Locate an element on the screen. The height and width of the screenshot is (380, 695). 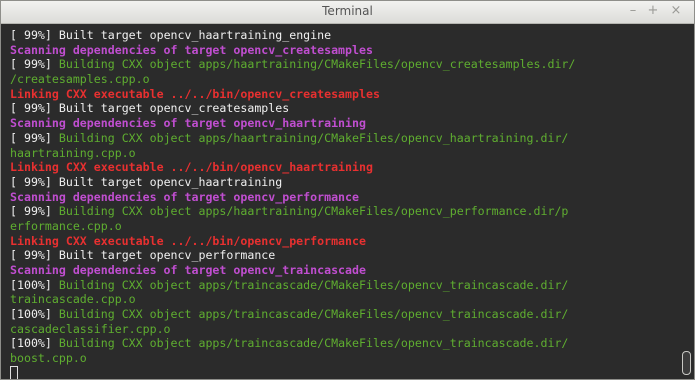
terminal-line: erformance.cpp.o is located at coordinates (344, 226).